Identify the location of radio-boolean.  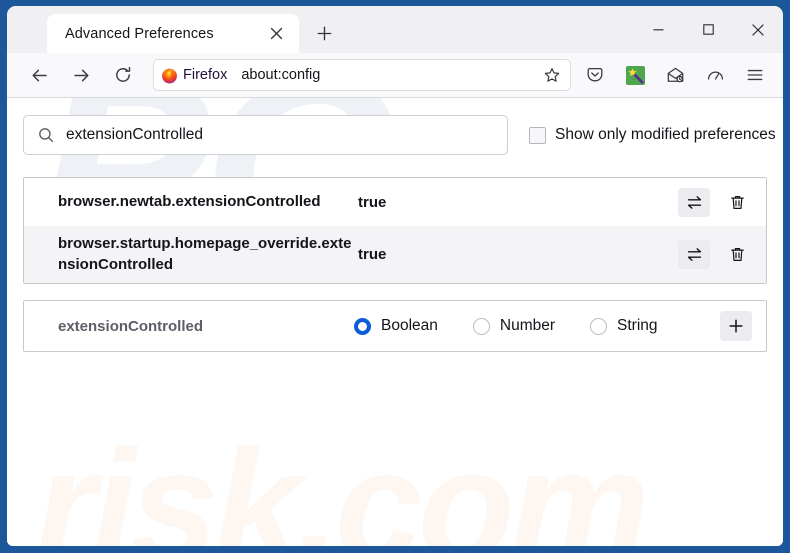
(362, 326).